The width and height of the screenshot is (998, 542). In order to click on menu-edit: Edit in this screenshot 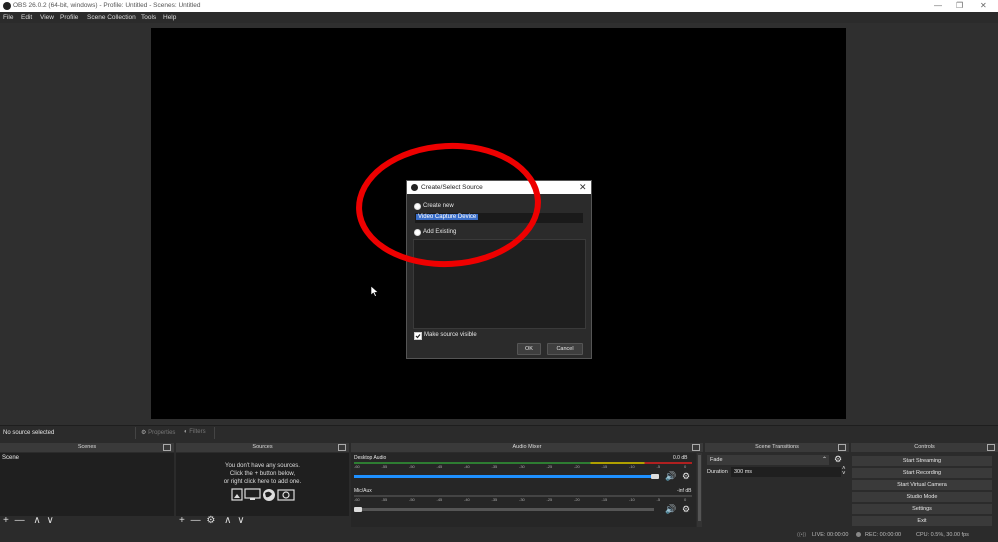, I will do `click(26, 17)`.